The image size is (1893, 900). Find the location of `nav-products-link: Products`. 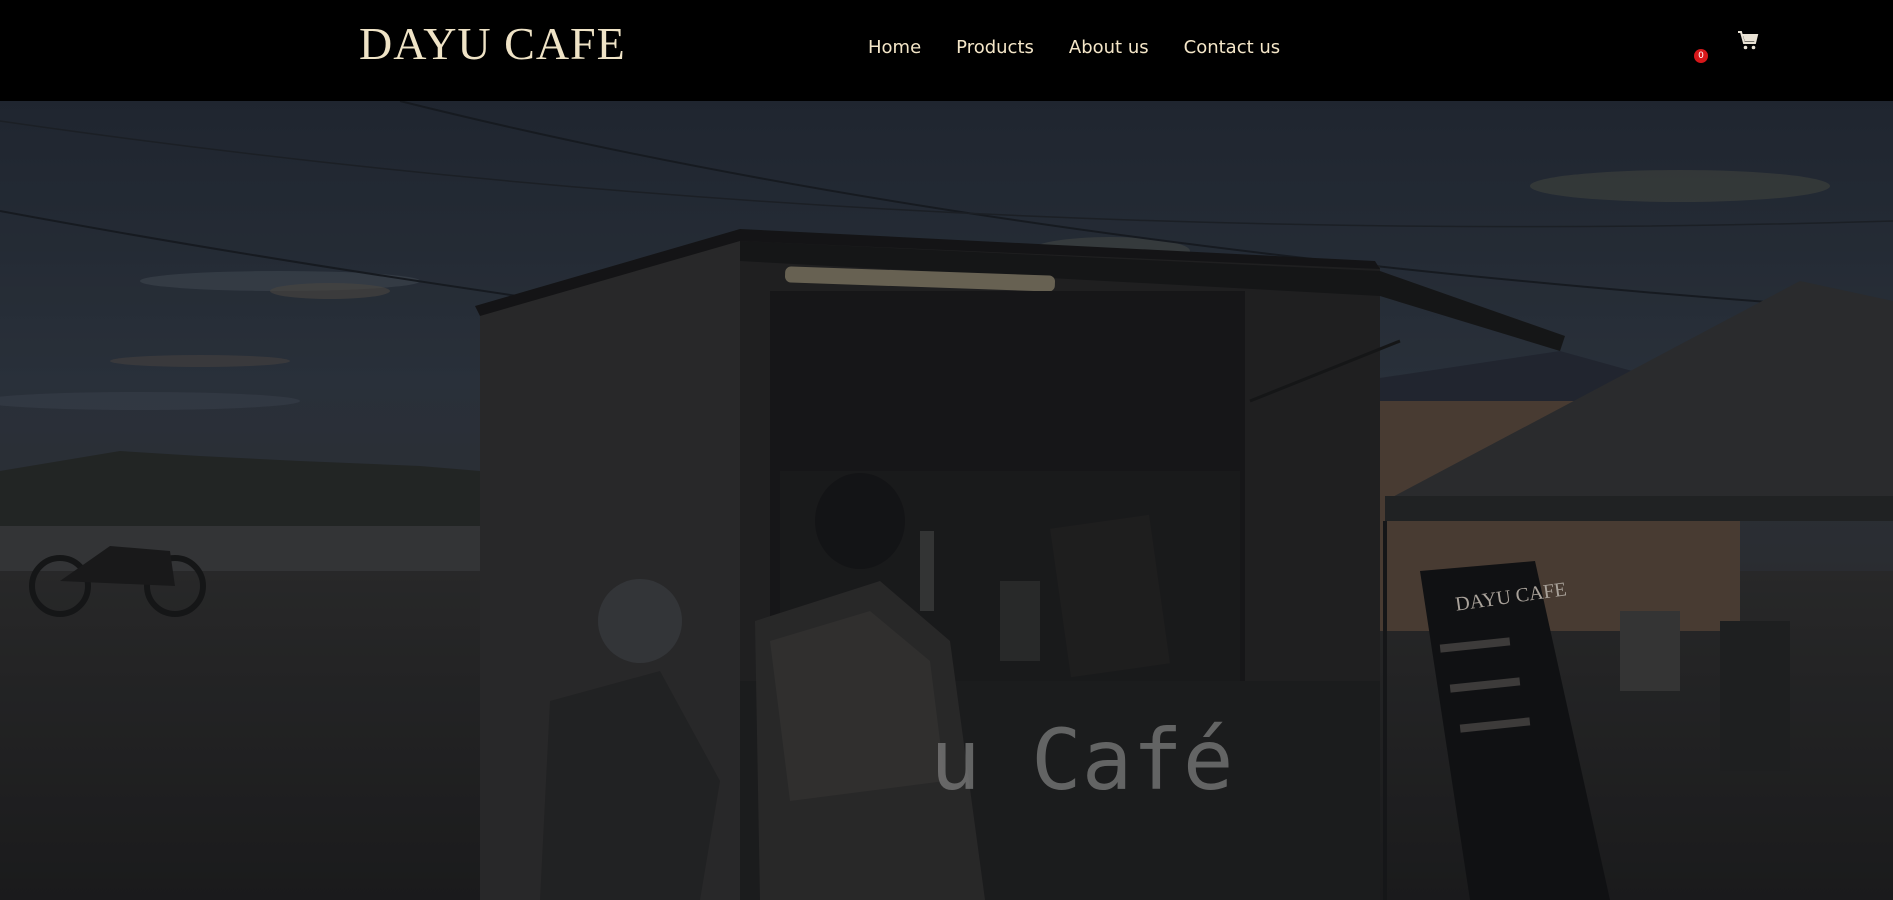

nav-products-link: Products is located at coordinates (995, 48).